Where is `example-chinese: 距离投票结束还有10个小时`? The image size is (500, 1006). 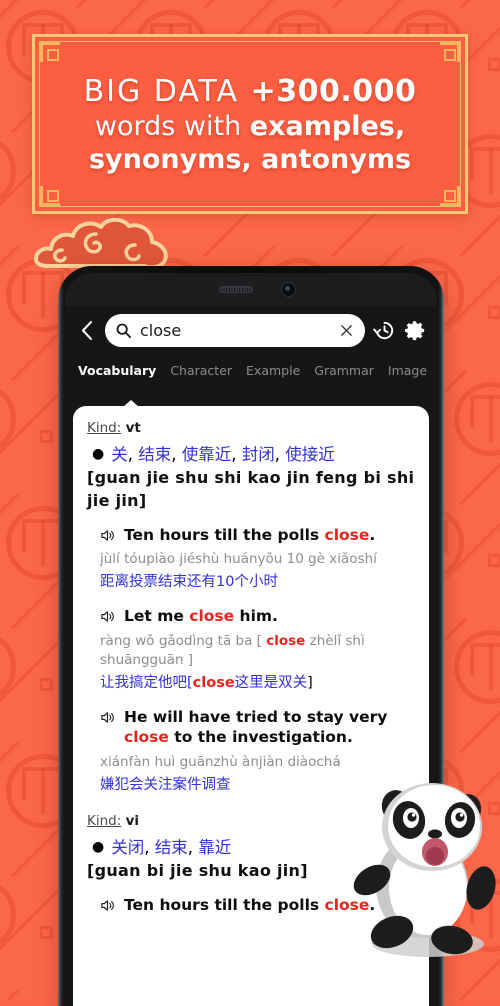
example-chinese: 距离投票结束还有10个小时 is located at coordinates (189, 582).